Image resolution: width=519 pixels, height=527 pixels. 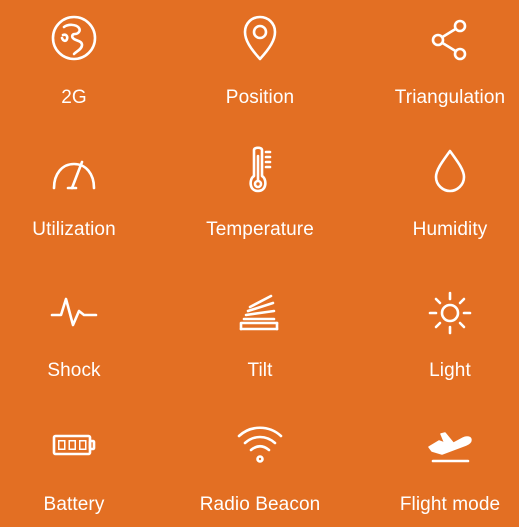 I want to click on tile-humidity: Humidity, so click(x=444, y=197).